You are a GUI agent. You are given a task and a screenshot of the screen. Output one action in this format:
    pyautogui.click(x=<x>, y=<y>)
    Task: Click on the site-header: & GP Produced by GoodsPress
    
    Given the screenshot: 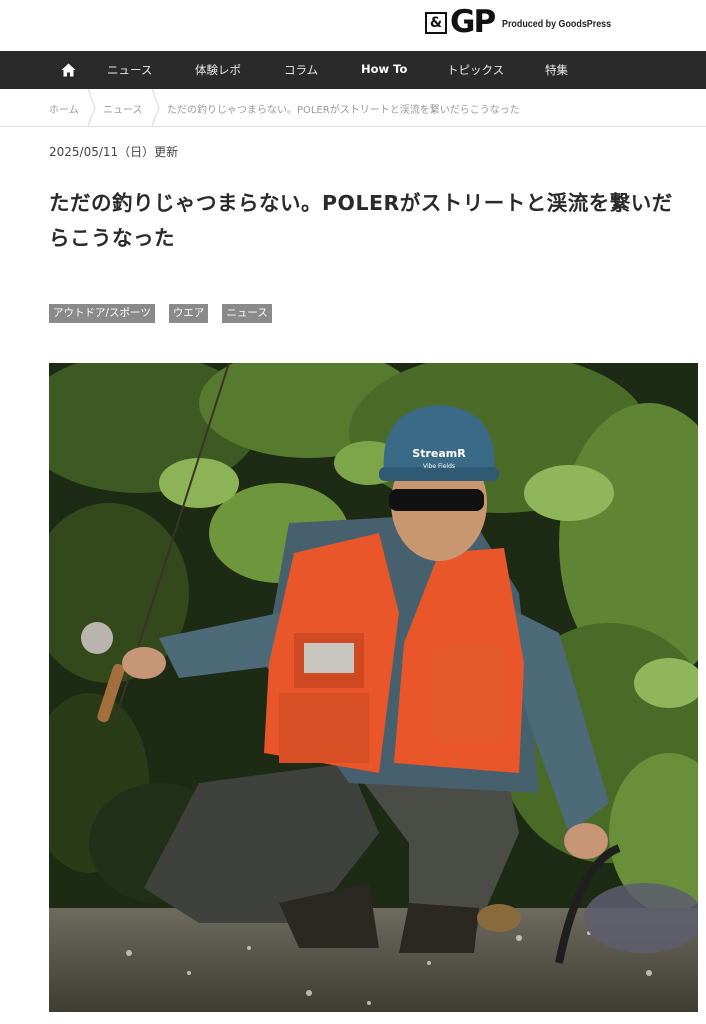 What is the action you would take?
    pyautogui.click(x=353, y=25)
    